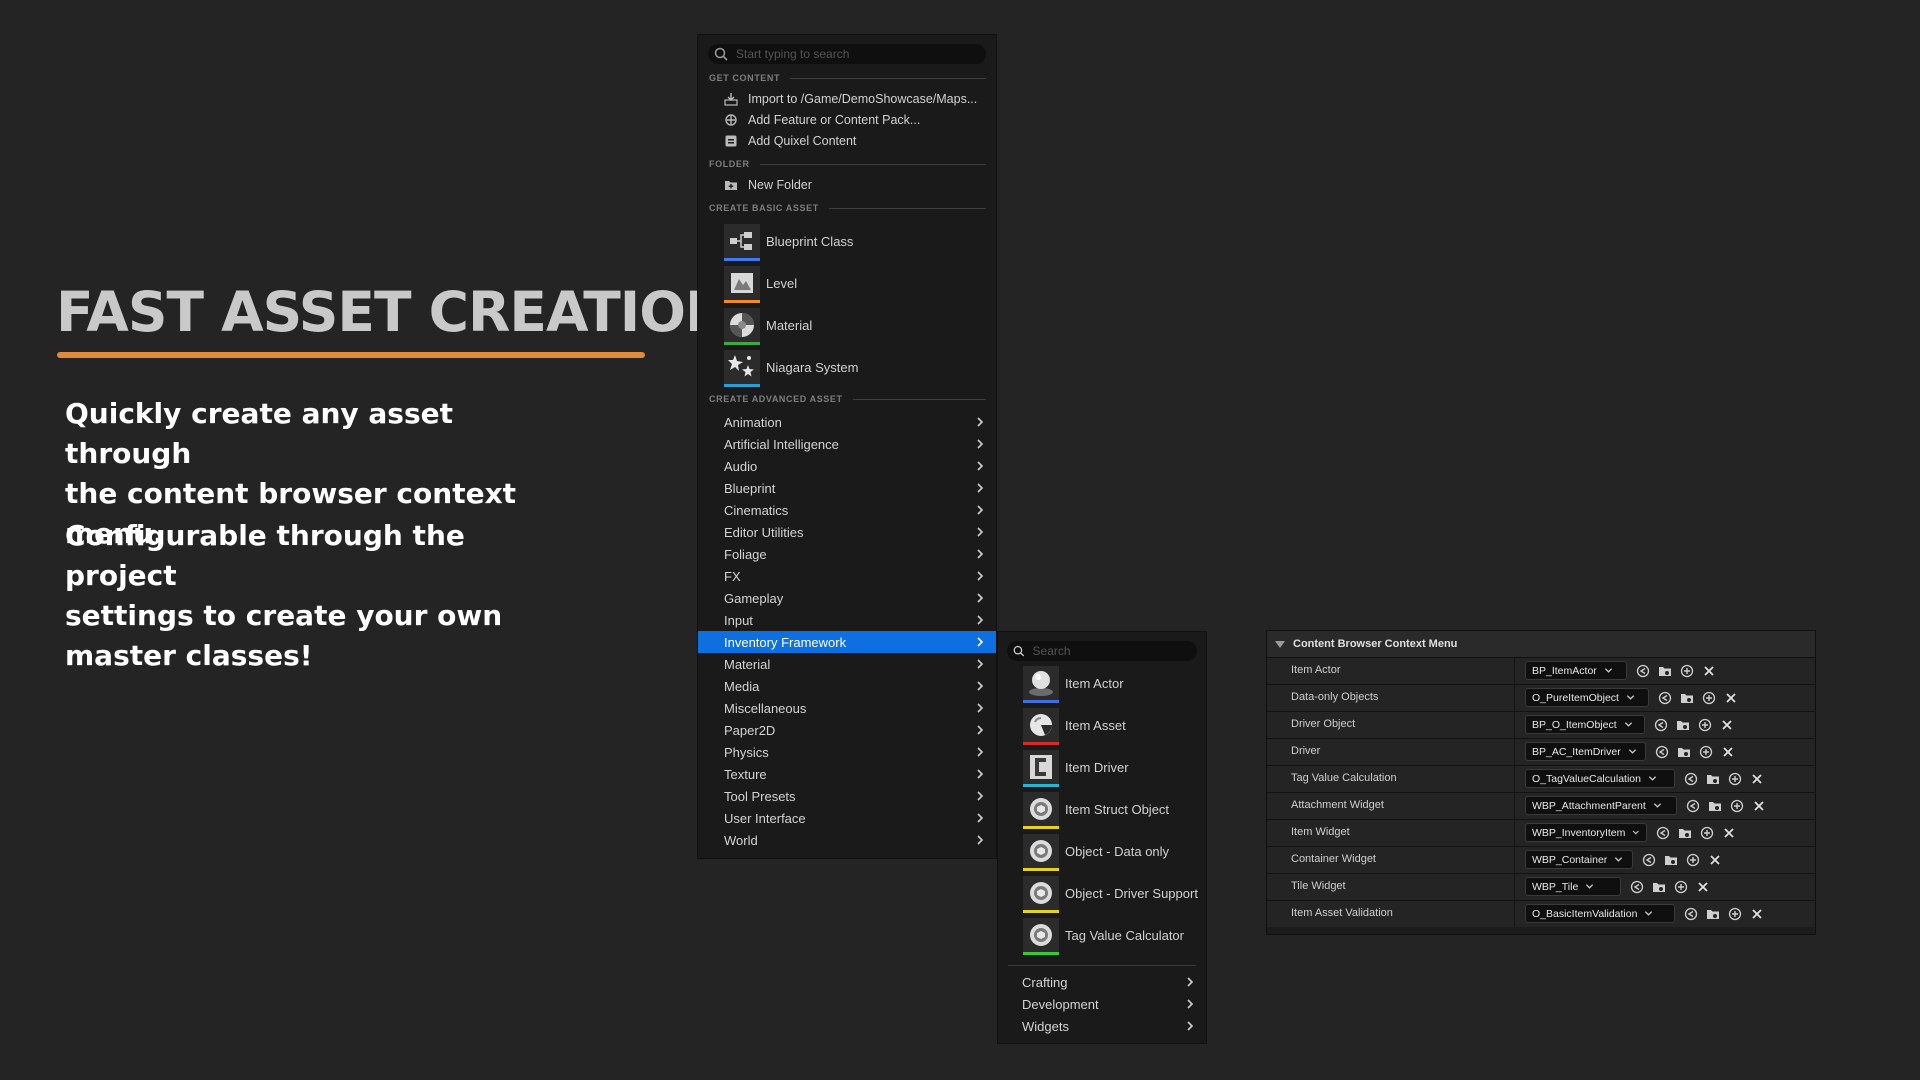 This screenshot has width=1920, height=1080. I want to click on menu-search-input, so click(836, 54).